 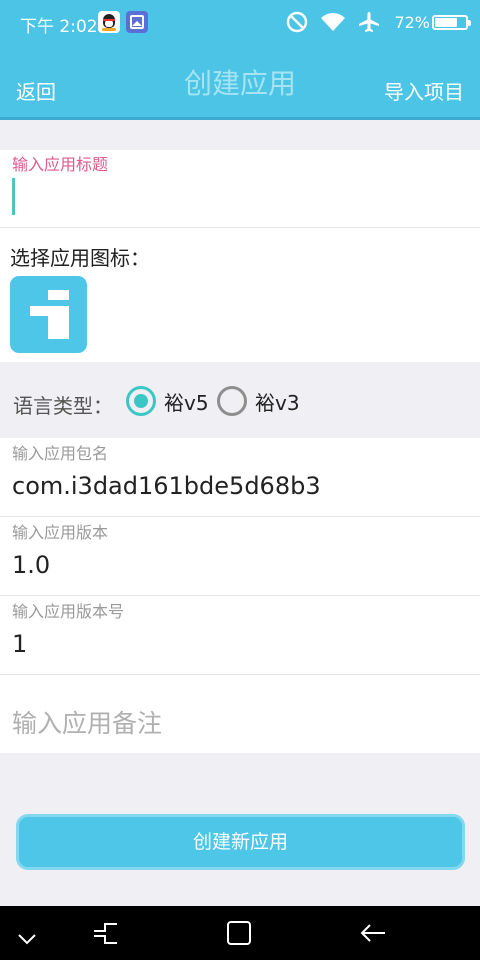 What do you see at coordinates (186, 402) in the screenshot?
I see `radio-label-v5: 裕v5` at bounding box center [186, 402].